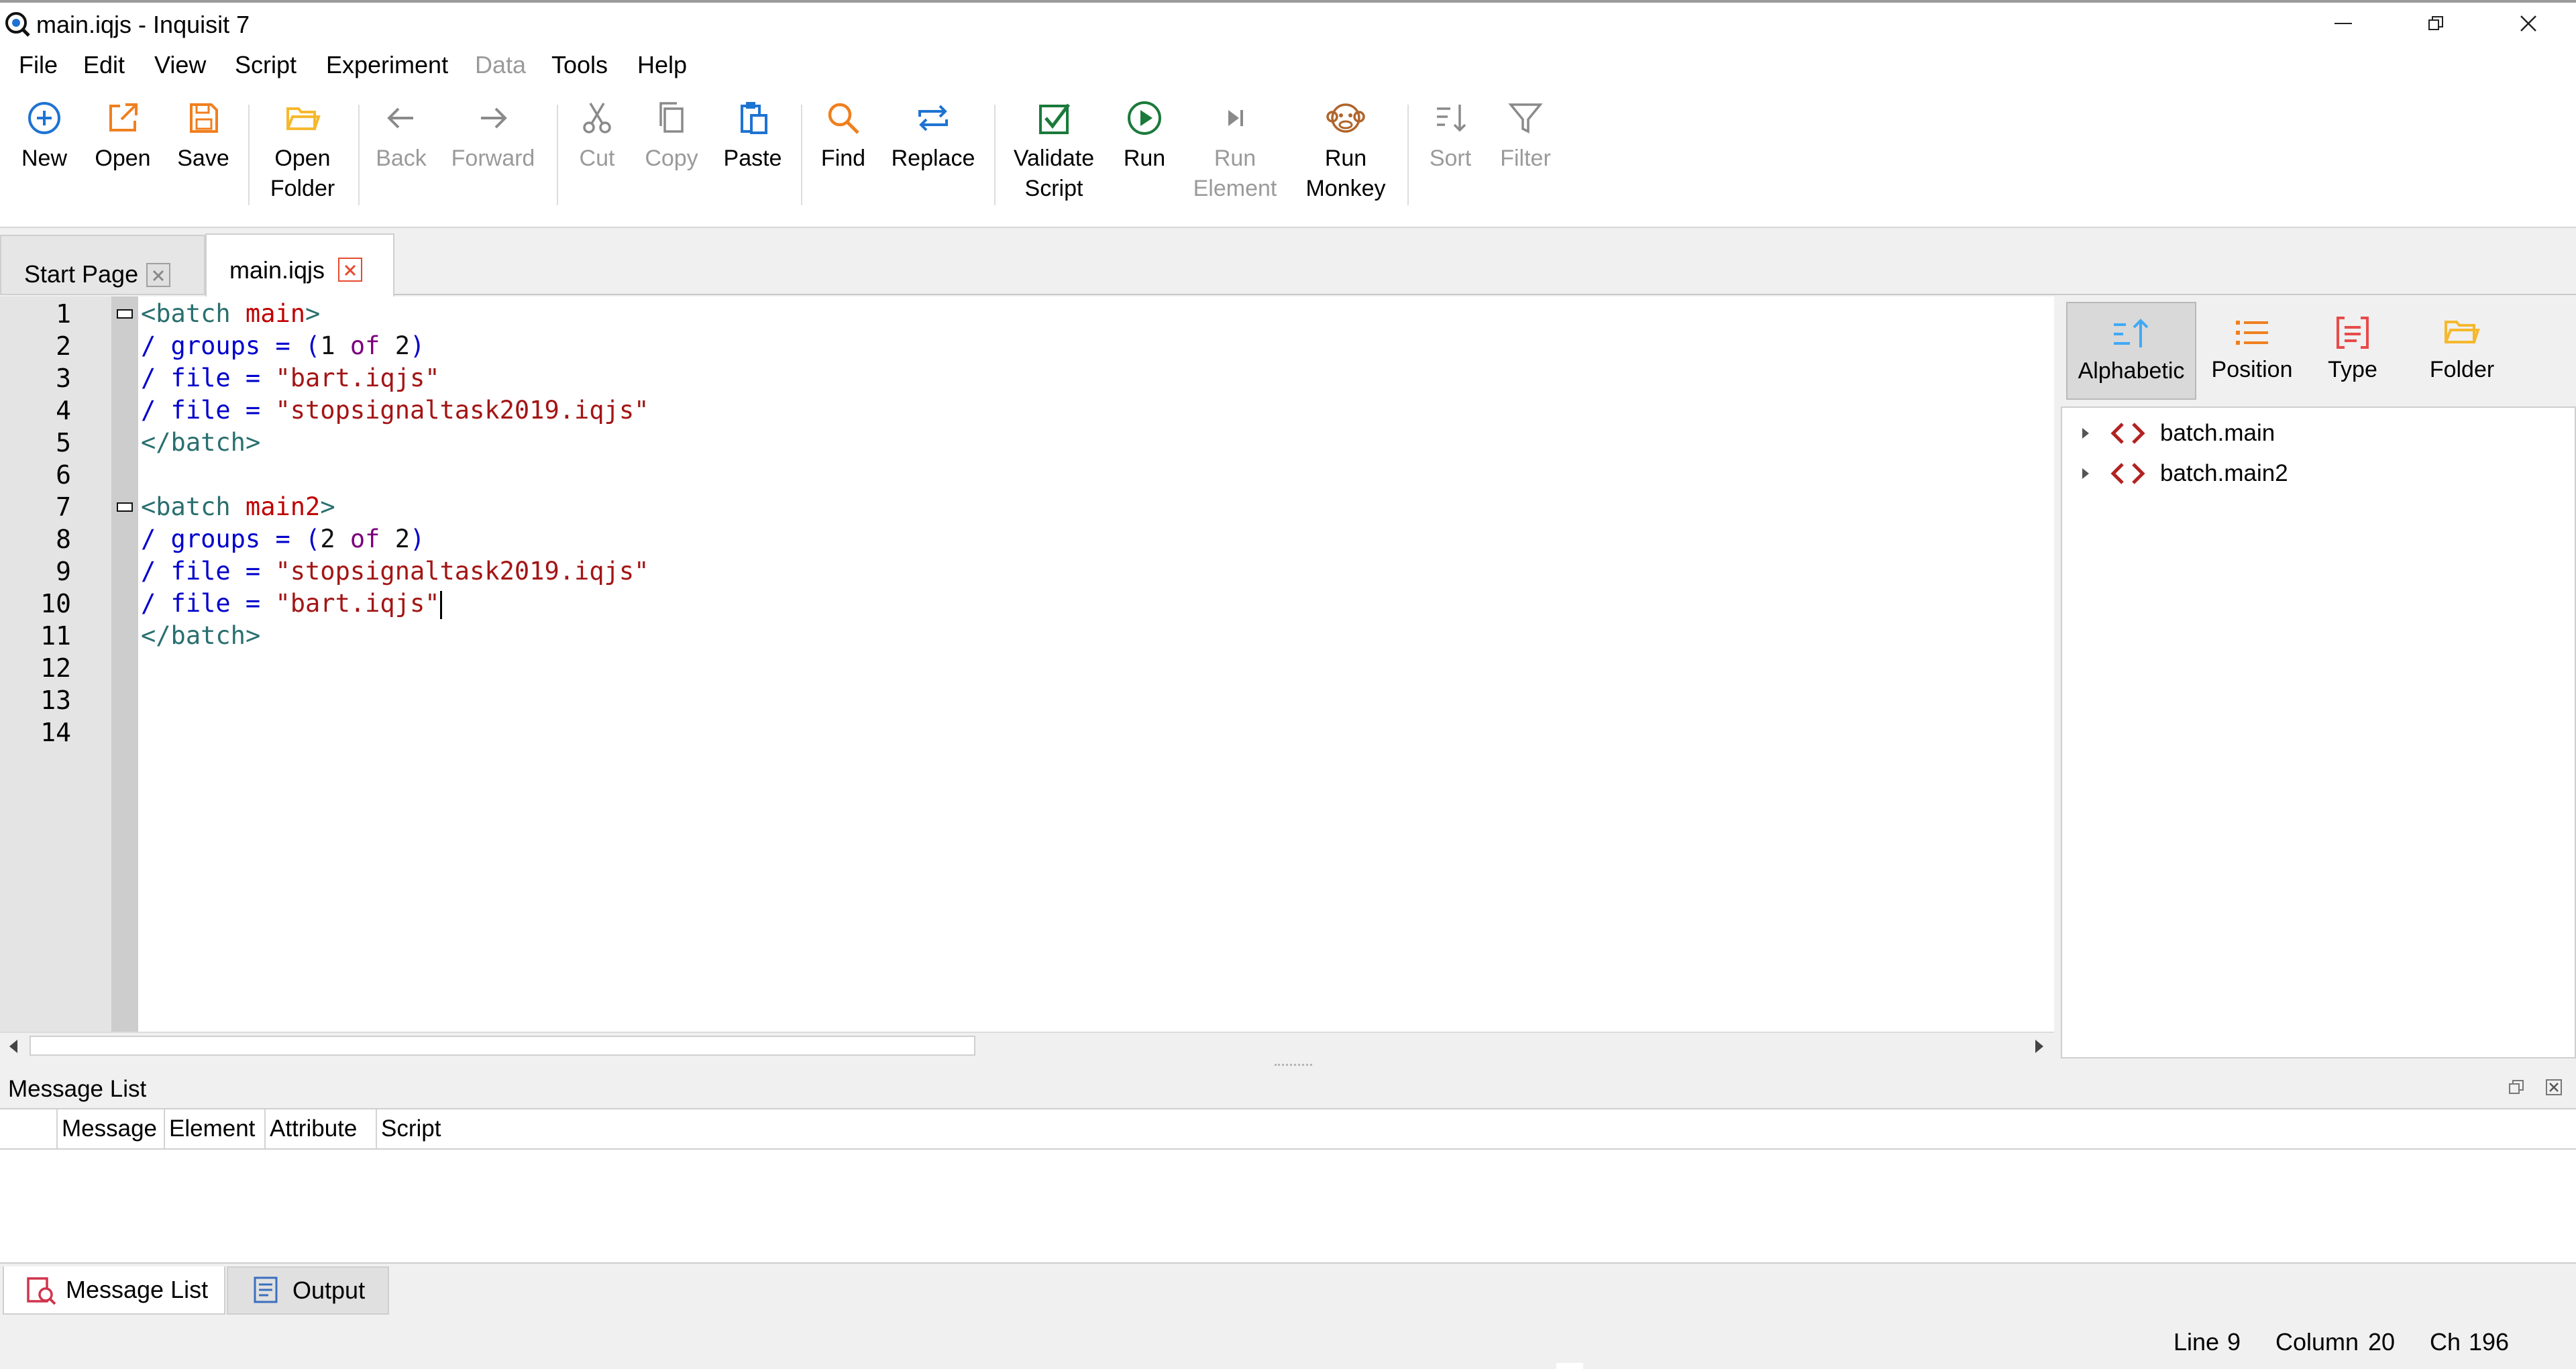 The width and height of the screenshot is (2576, 1369). What do you see at coordinates (597, 136) in the screenshot?
I see `cut-button: Cut` at bounding box center [597, 136].